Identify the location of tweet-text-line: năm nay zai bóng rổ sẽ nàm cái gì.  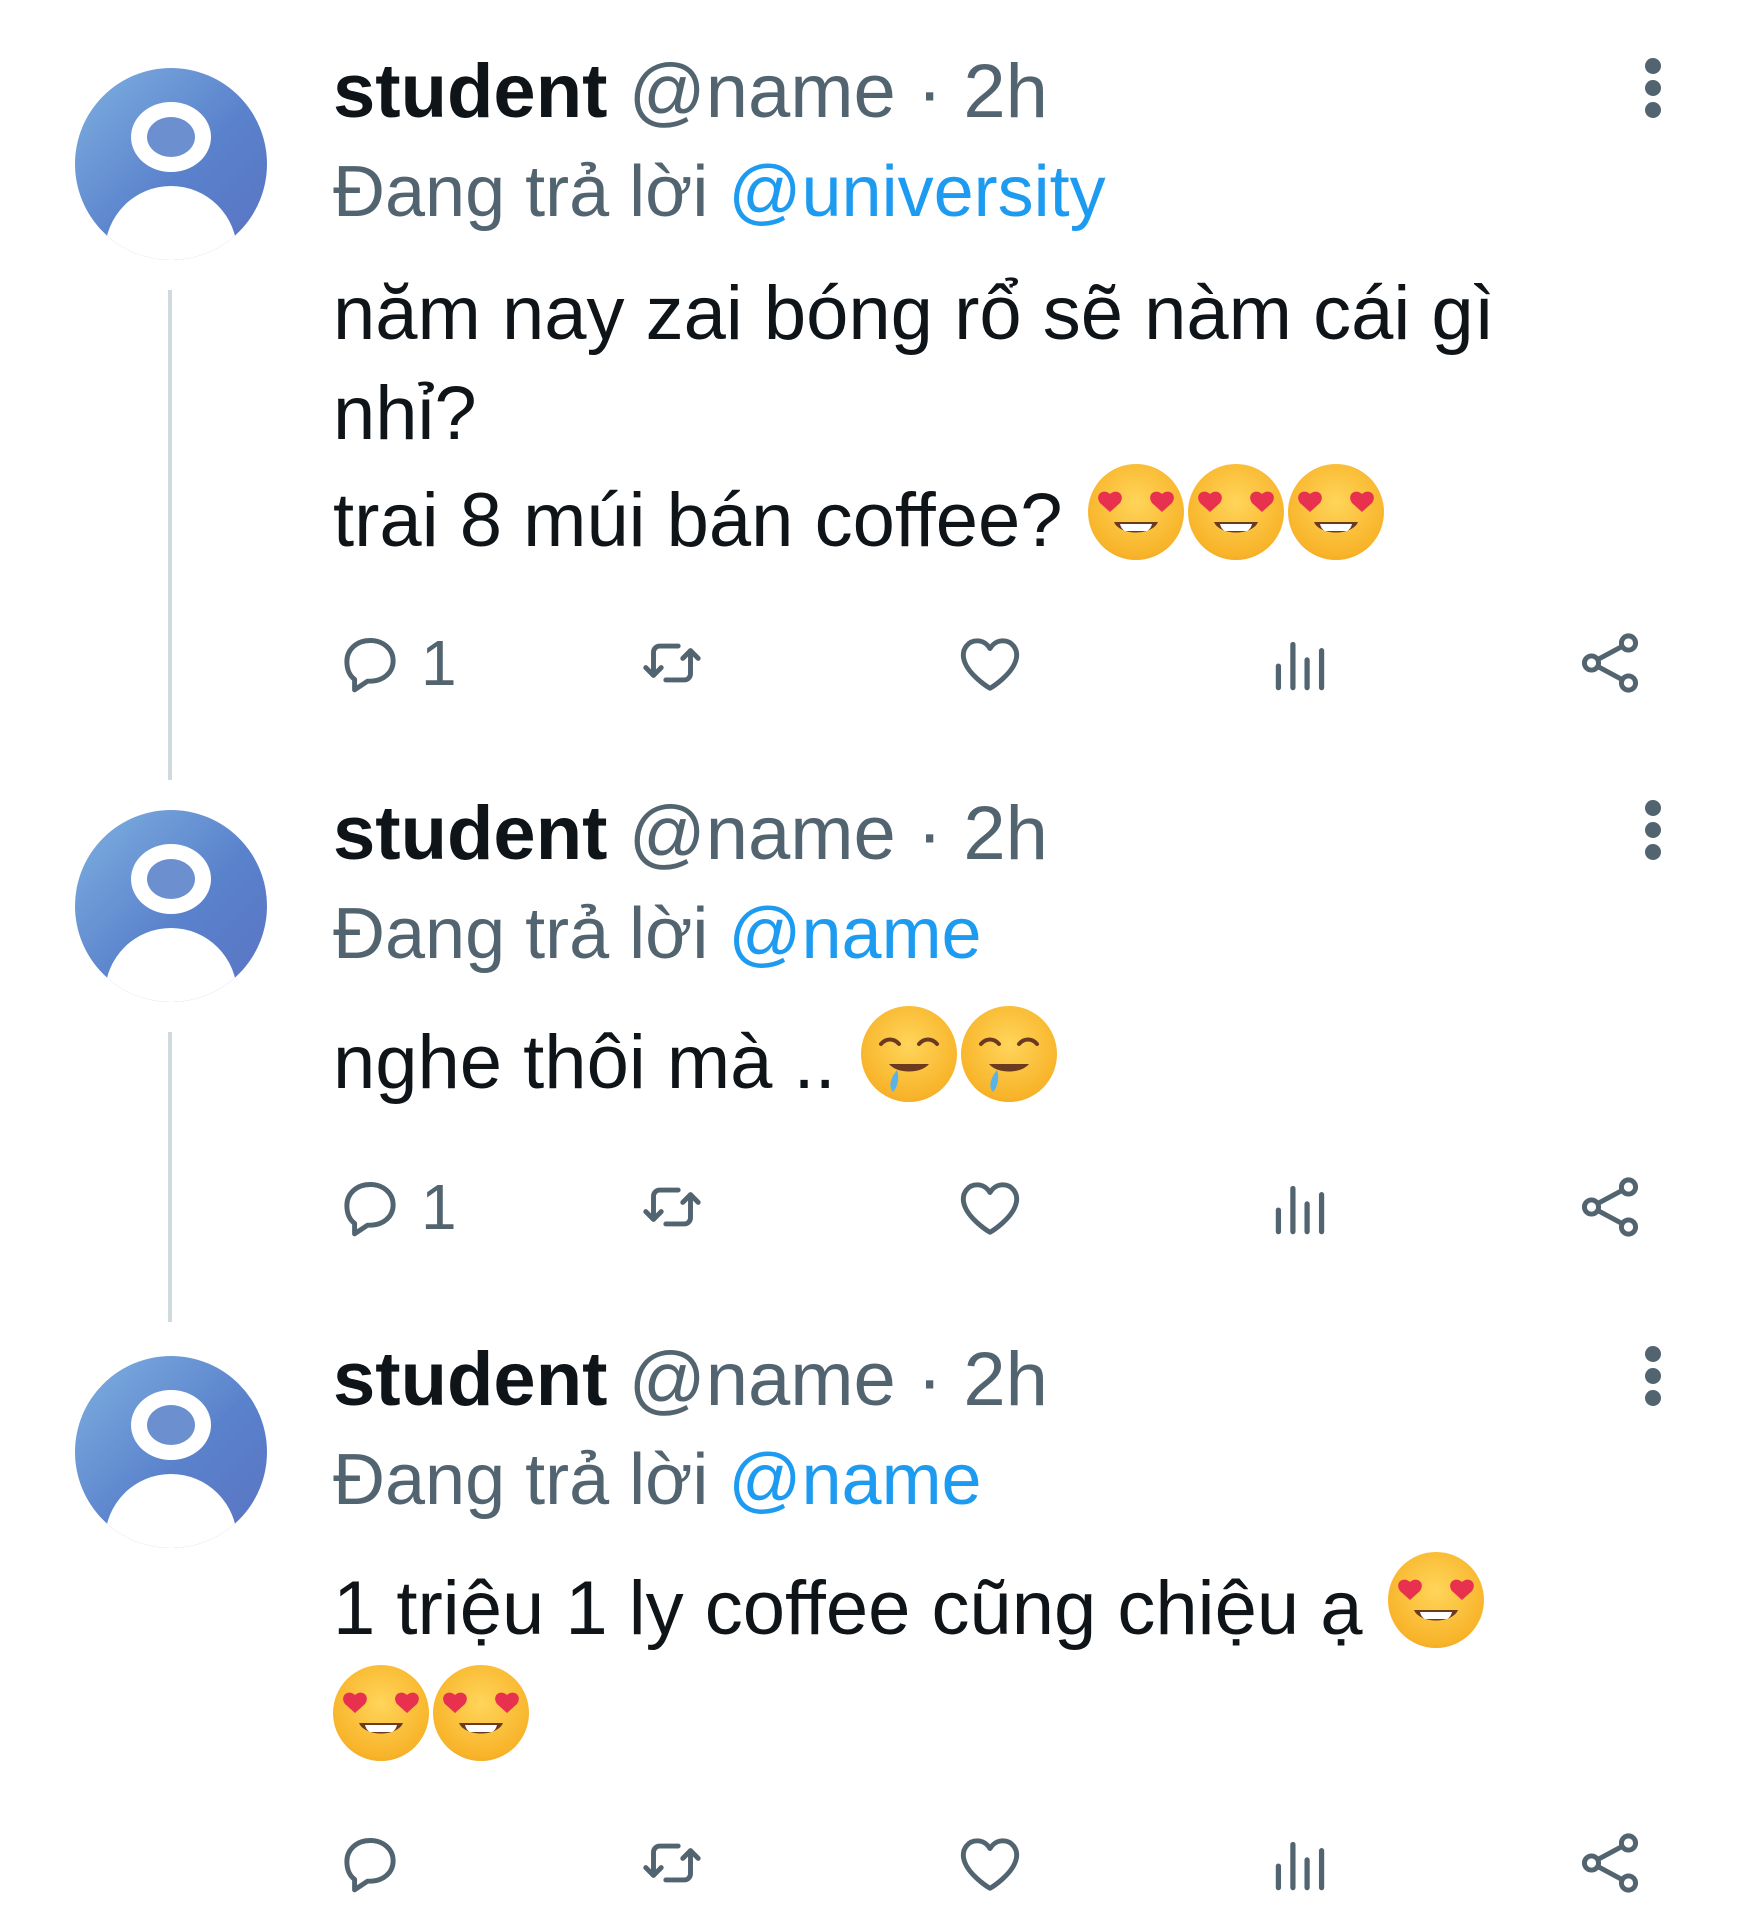
(914, 313).